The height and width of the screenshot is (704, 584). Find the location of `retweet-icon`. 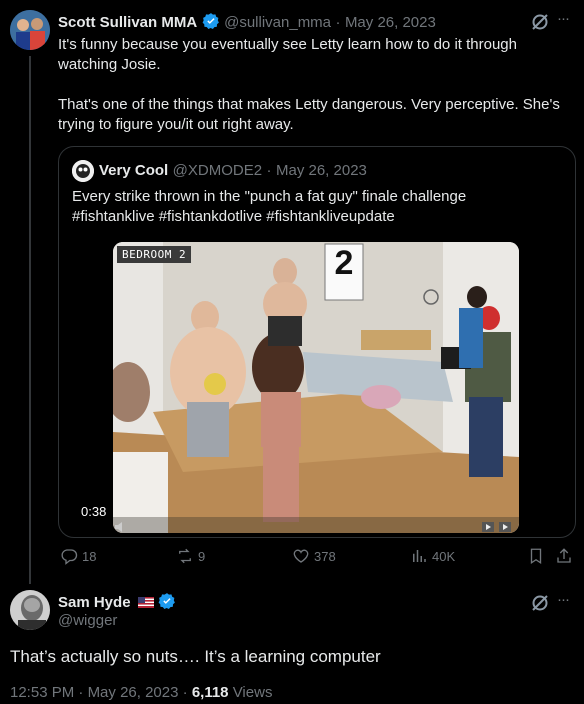

retweet-icon is located at coordinates (185, 556).